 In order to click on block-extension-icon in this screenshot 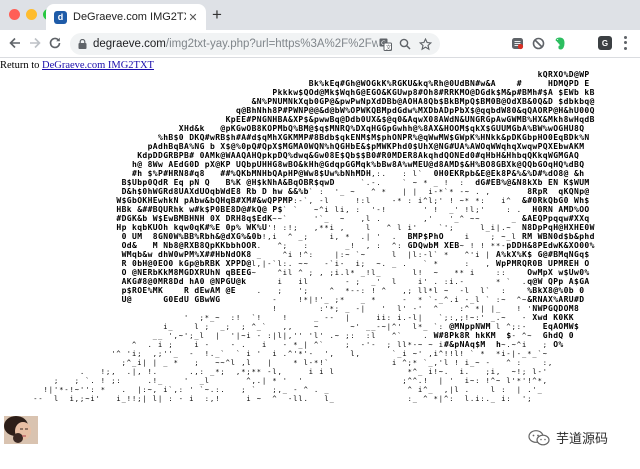, I will do `click(538, 43)`.